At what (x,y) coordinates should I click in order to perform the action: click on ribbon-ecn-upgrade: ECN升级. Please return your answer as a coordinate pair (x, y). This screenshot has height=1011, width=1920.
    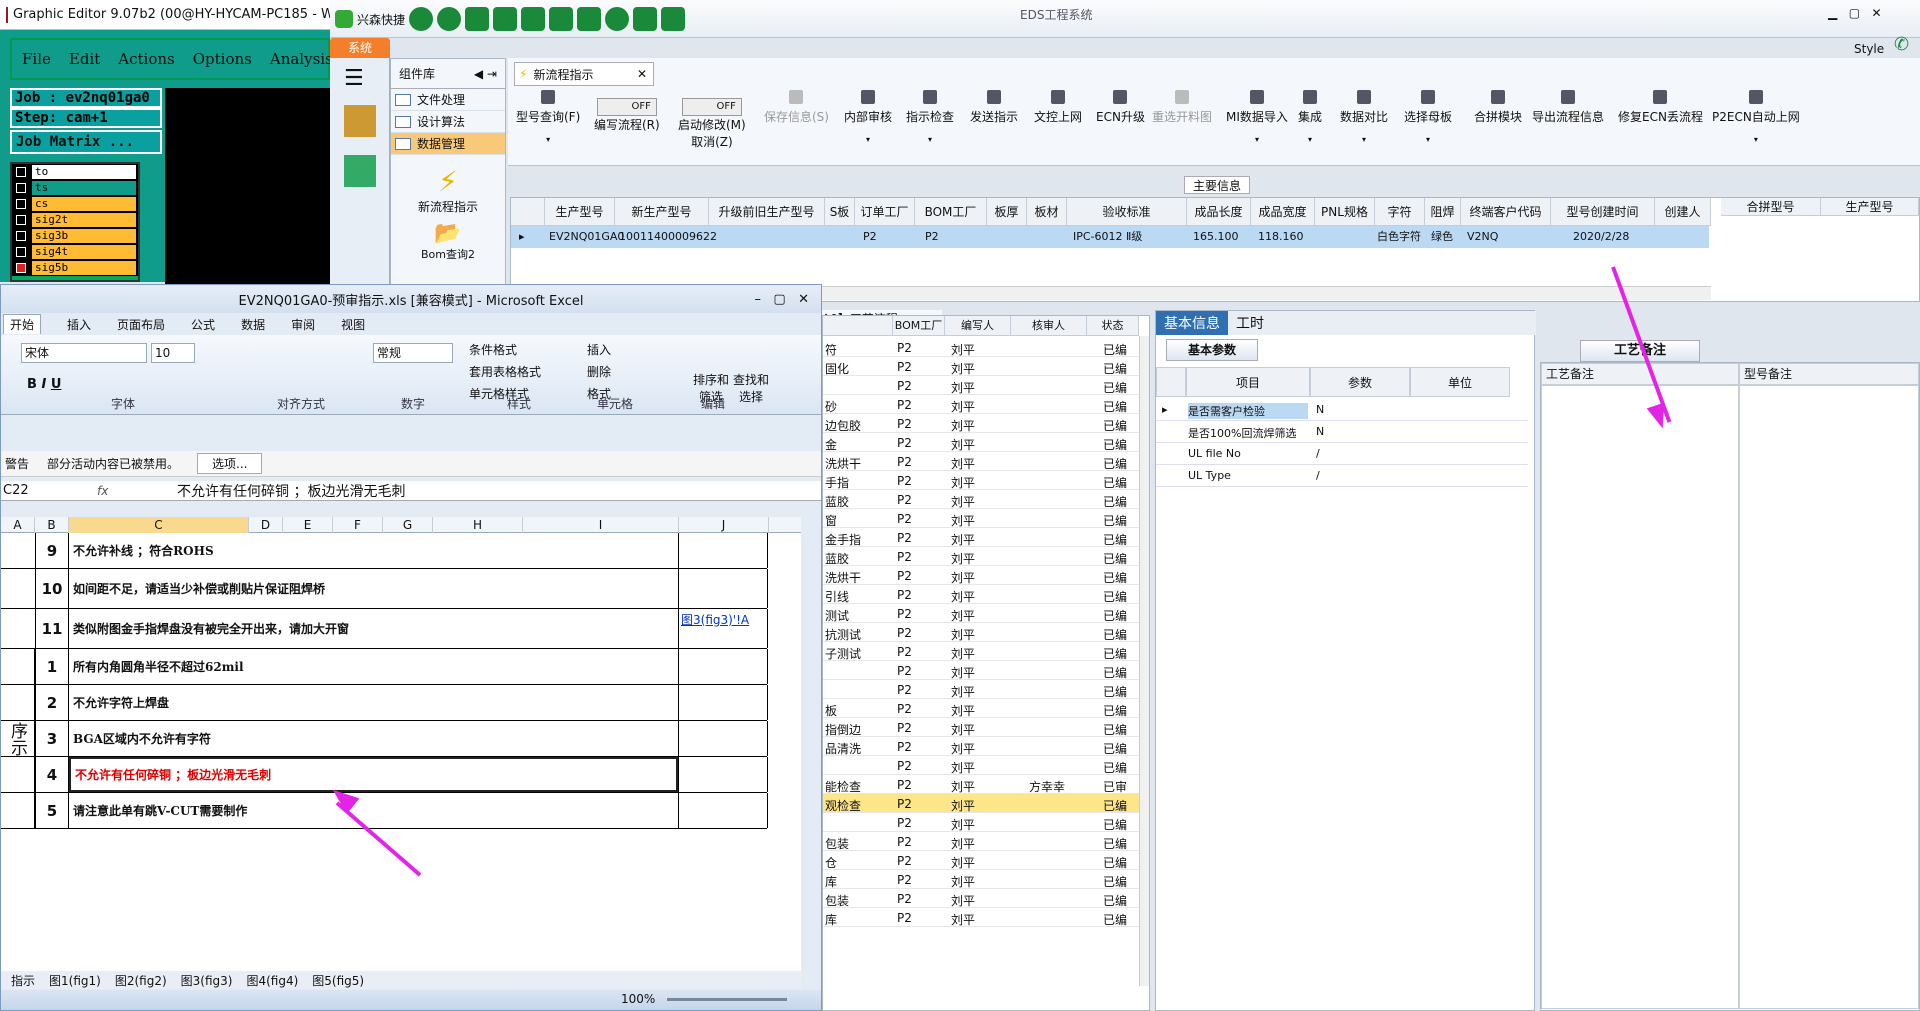
    Looking at the image, I should click on (1120, 107).